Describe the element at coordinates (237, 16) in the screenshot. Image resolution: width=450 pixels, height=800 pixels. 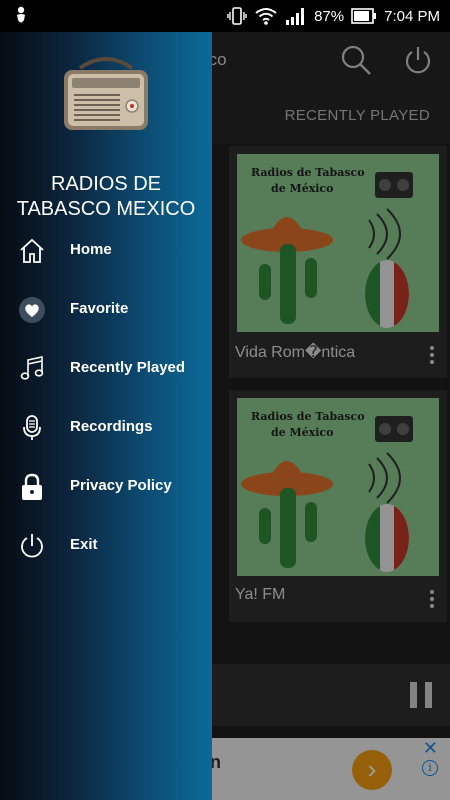
I see `vibrate-icon` at that location.